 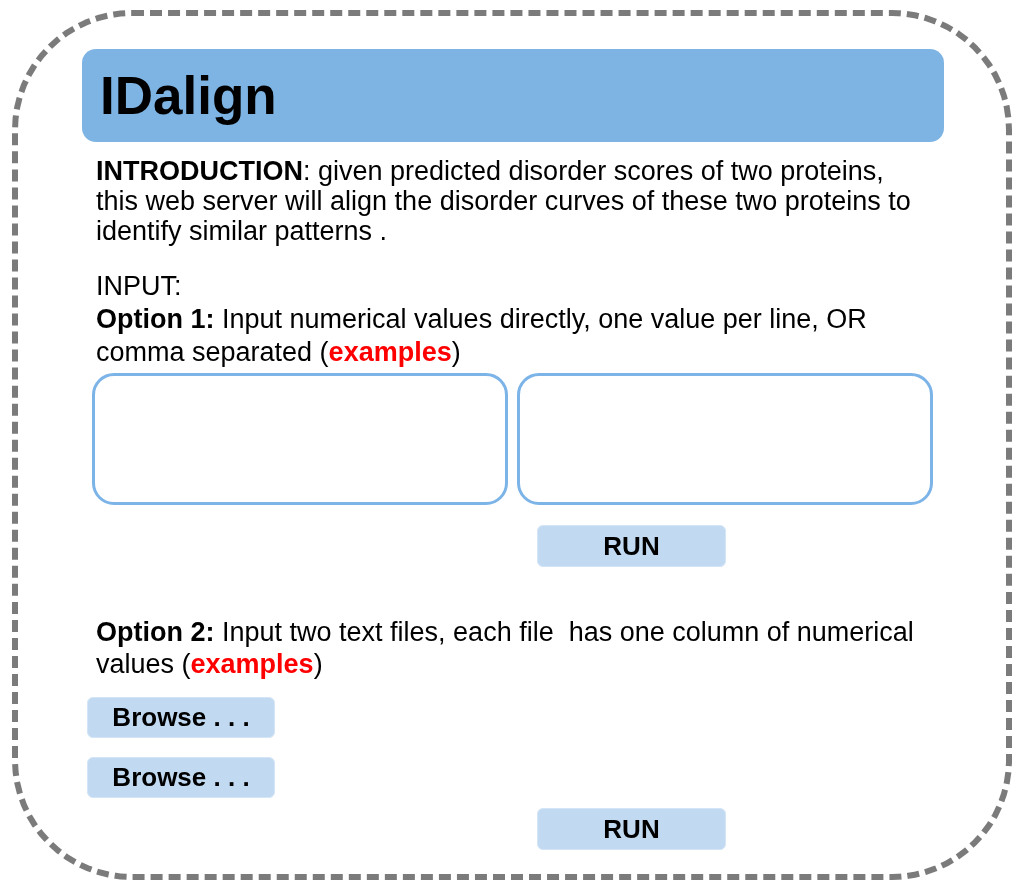 I want to click on introduction-text: INTRODUCTION: given predicted disorder scores of two proteins, this web server will align the disorder curves of these two proteins to identify similar patterns ., so click(x=503, y=201).